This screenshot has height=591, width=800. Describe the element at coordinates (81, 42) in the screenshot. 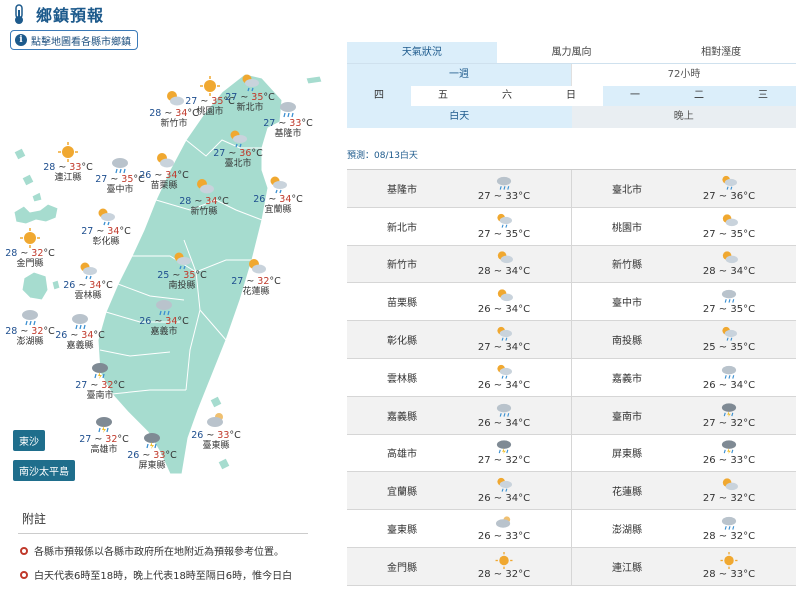

I see `map-hint-label: 點擊地圖看各縣市鄉鎮` at that location.